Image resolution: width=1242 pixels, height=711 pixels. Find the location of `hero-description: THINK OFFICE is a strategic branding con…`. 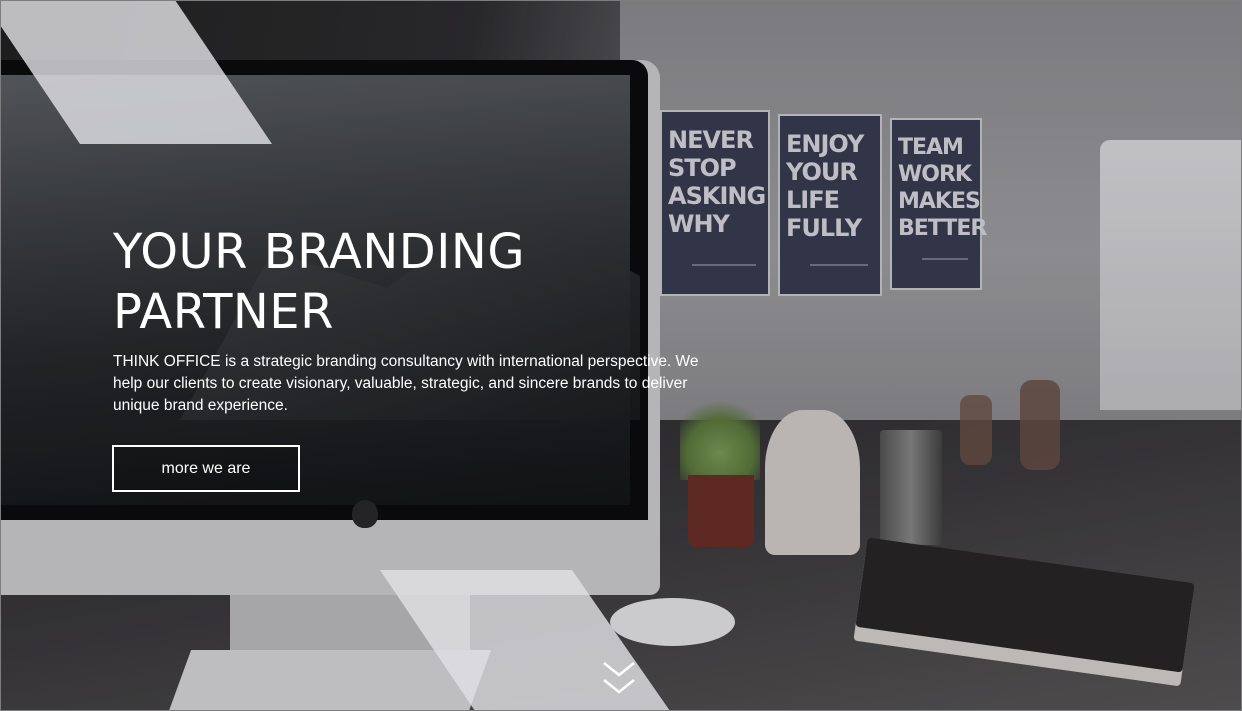

hero-description: THINK OFFICE is a strategic branding con… is located at coordinates (406, 383).